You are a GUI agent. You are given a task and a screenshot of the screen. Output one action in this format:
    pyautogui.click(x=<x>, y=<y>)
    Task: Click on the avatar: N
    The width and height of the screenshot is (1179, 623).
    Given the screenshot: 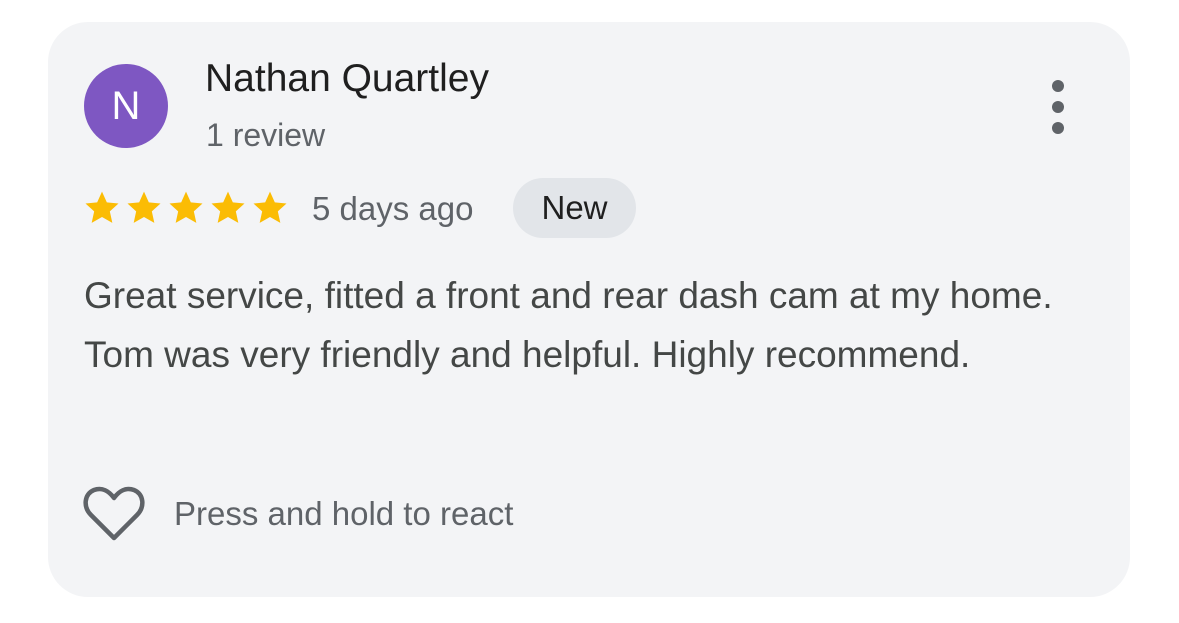 What is the action you would take?
    pyautogui.click(x=126, y=106)
    